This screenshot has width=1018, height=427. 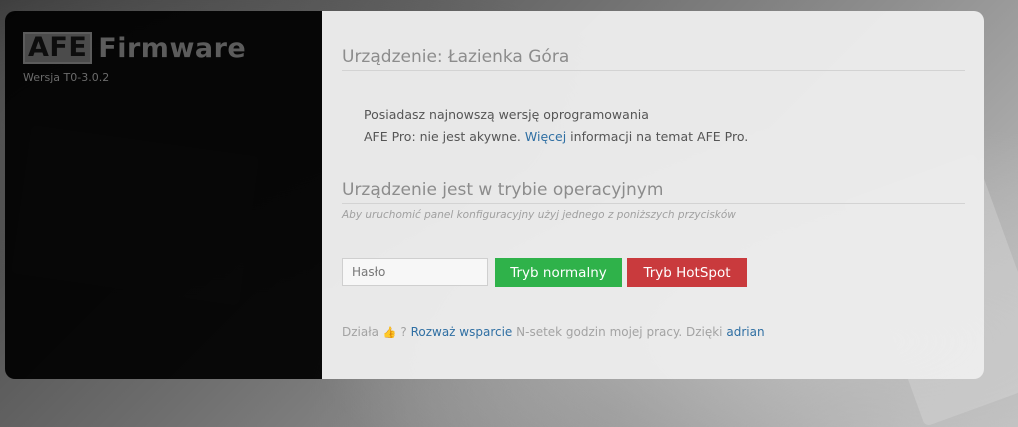 I want to click on more-info-link: Więcej, so click(x=545, y=136).